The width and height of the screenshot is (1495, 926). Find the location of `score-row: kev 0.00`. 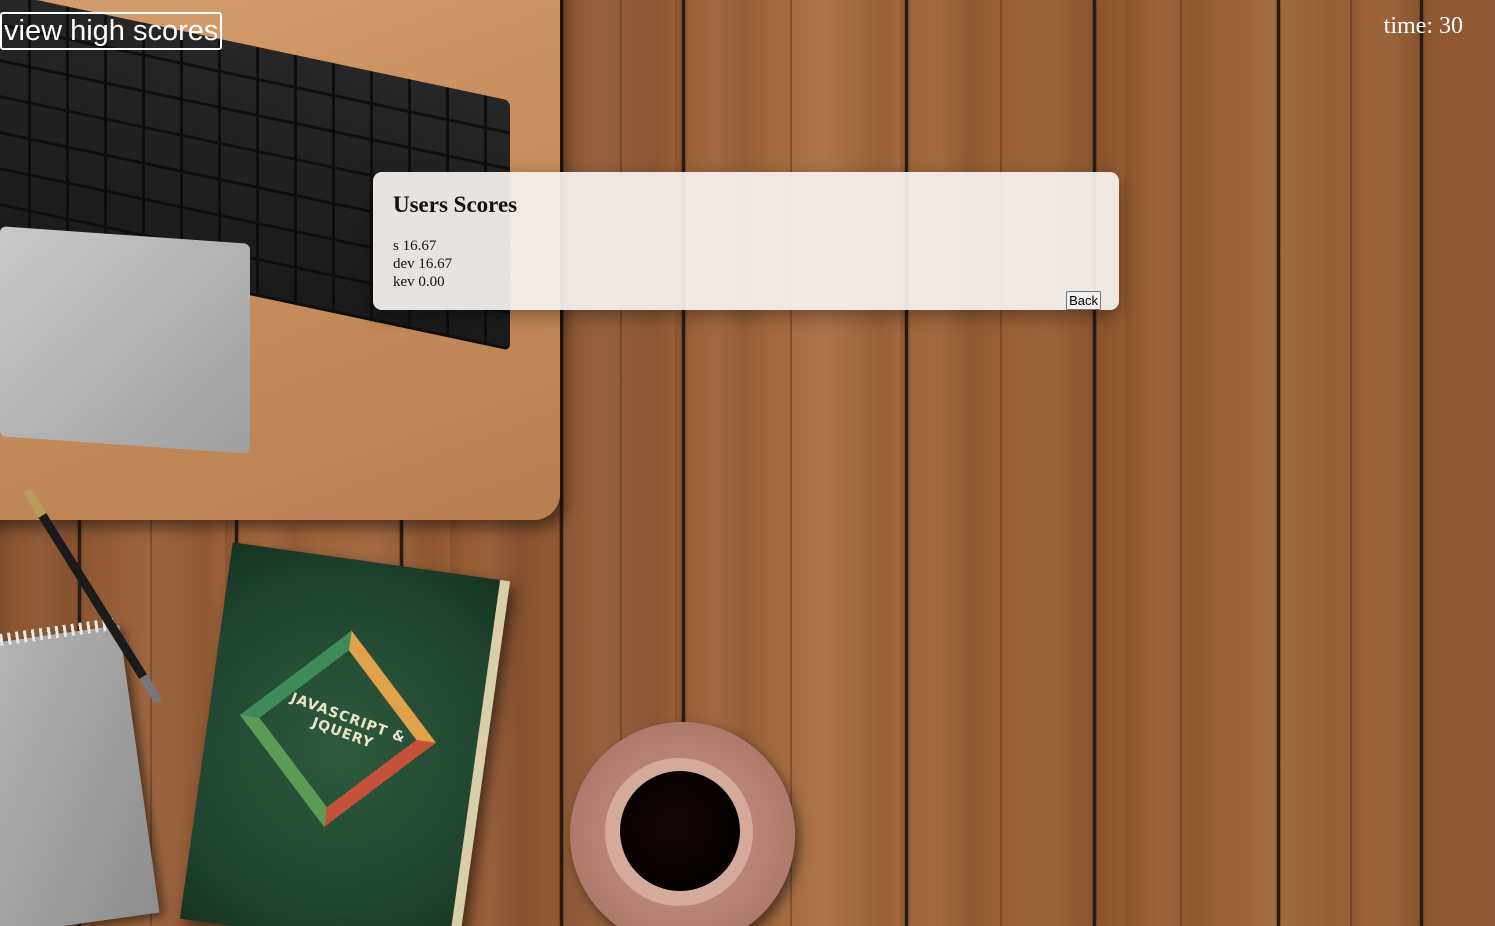

score-row: kev 0.00 is located at coordinates (422, 282).